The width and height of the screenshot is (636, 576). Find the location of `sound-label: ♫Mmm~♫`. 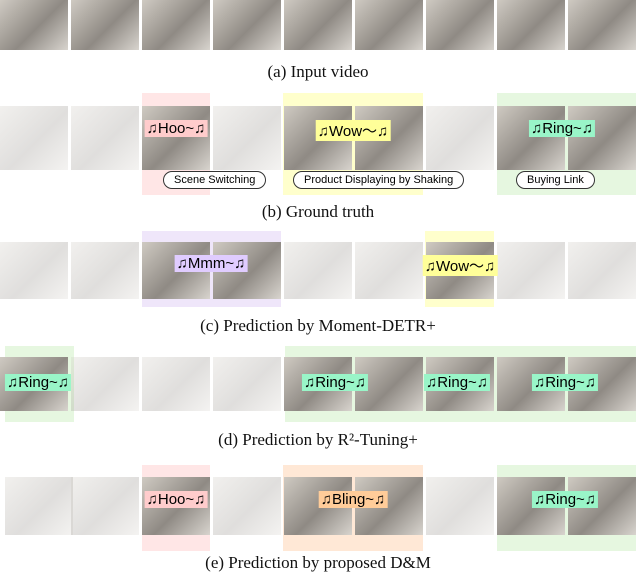

sound-label: ♫Mmm~♫ is located at coordinates (211, 263).